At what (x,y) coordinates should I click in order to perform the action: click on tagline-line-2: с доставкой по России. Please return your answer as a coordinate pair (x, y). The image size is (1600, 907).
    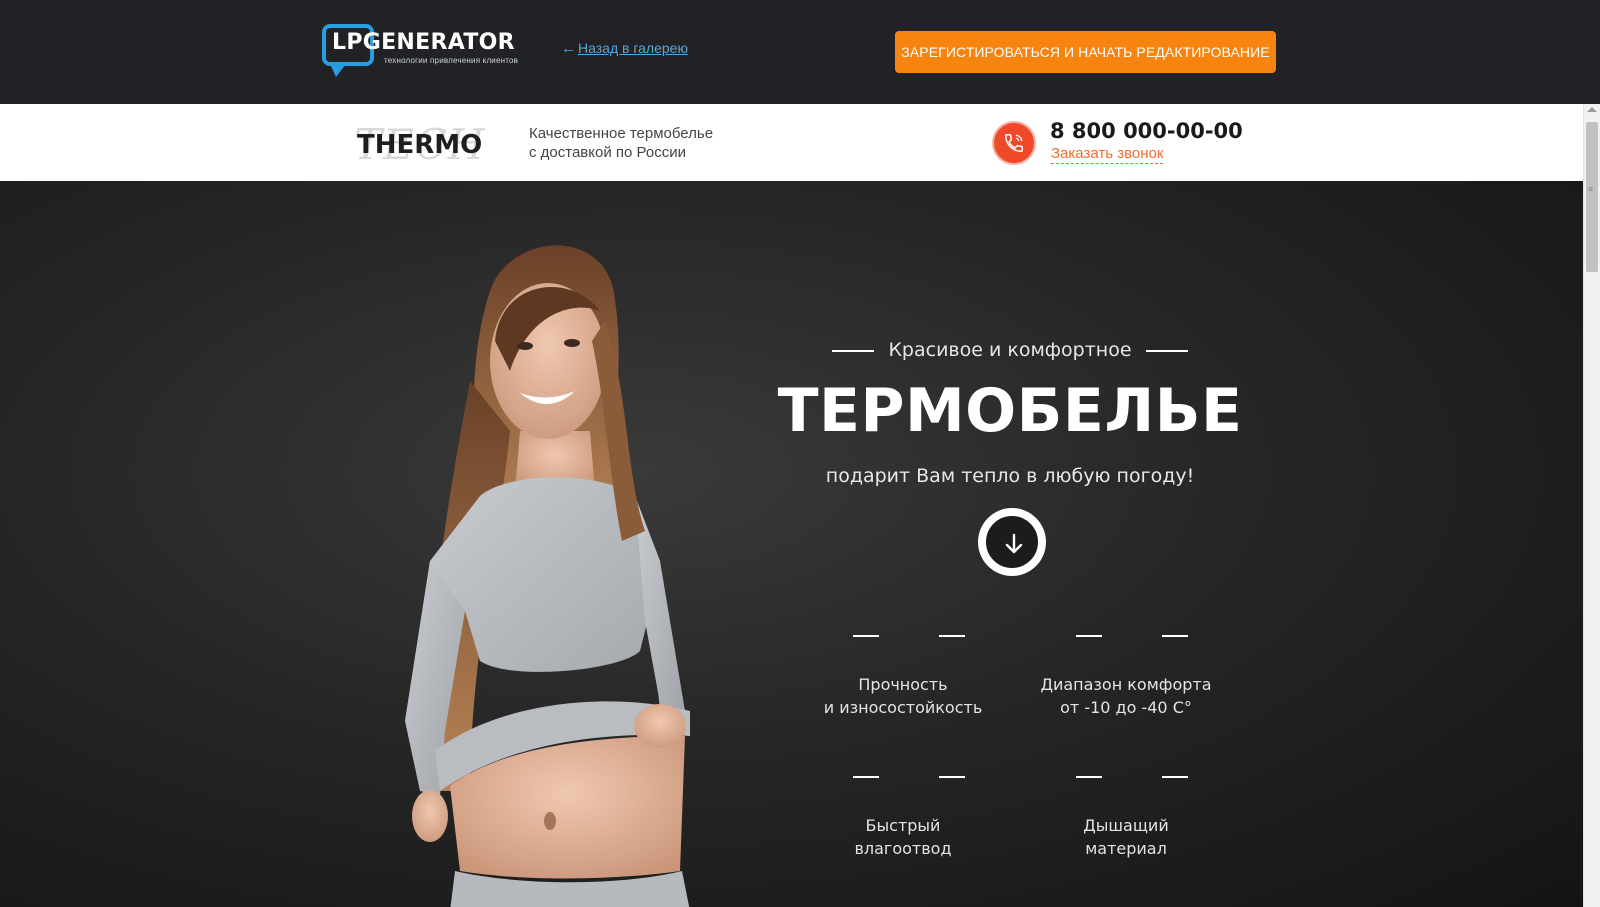
    Looking at the image, I should click on (607, 152).